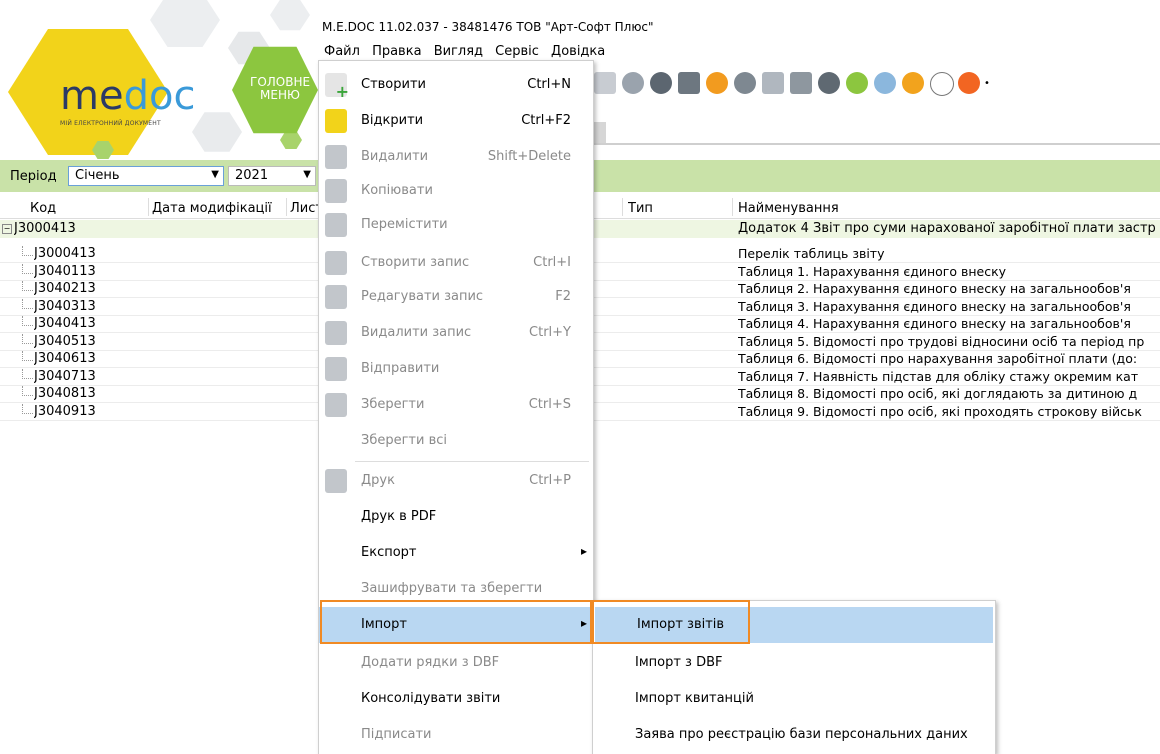 Image resolution: width=1160 pixels, height=754 pixels. Describe the element at coordinates (395, 156) in the screenshot. I see `file-menu-item-label: Видалити` at that location.